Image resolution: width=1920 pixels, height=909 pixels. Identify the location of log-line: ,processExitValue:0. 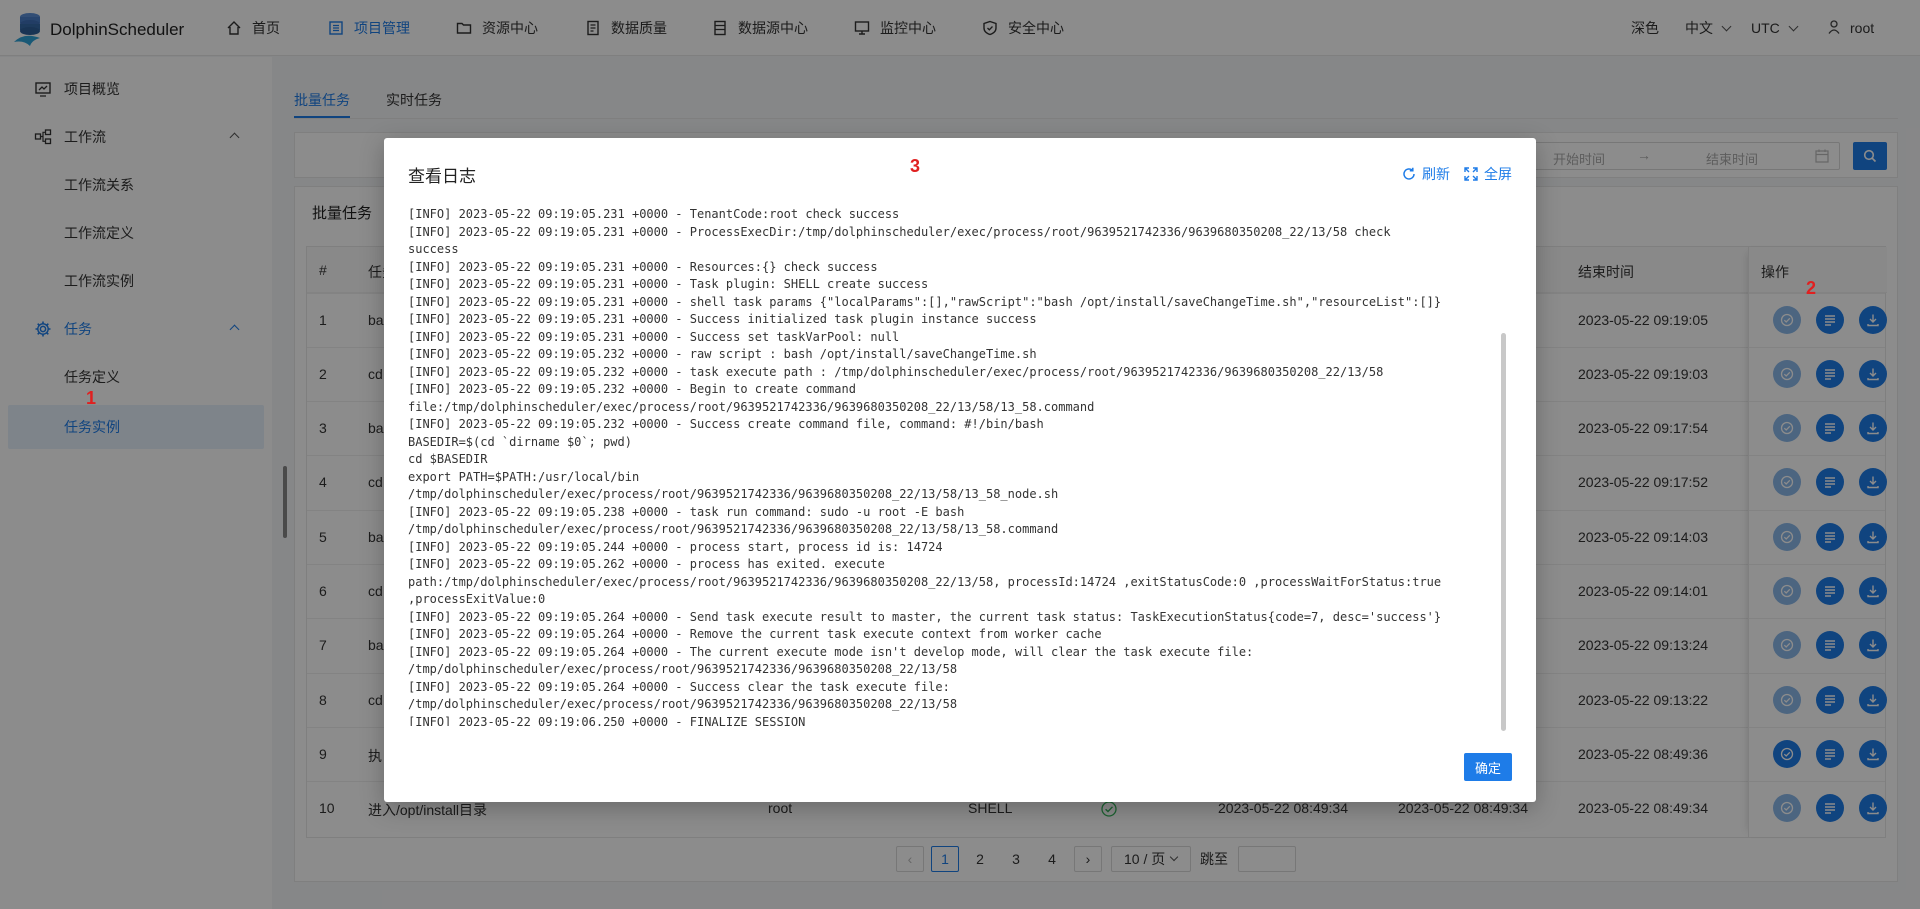
(477, 599).